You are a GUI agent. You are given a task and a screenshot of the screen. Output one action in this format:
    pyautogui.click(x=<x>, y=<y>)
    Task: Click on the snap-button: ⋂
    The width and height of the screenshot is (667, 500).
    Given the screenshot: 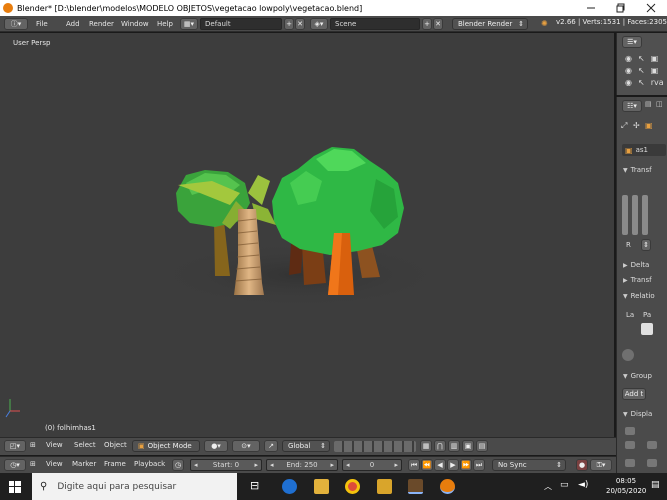 What is the action you would take?
    pyautogui.click(x=440, y=446)
    